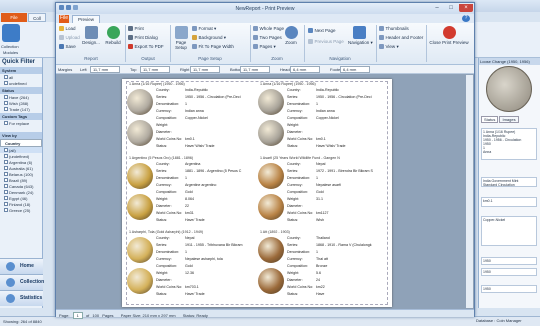  What do you see at coordinates (469, 191) in the screenshot?
I see `vertical-scrollbar` at bounding box center [469, 191].